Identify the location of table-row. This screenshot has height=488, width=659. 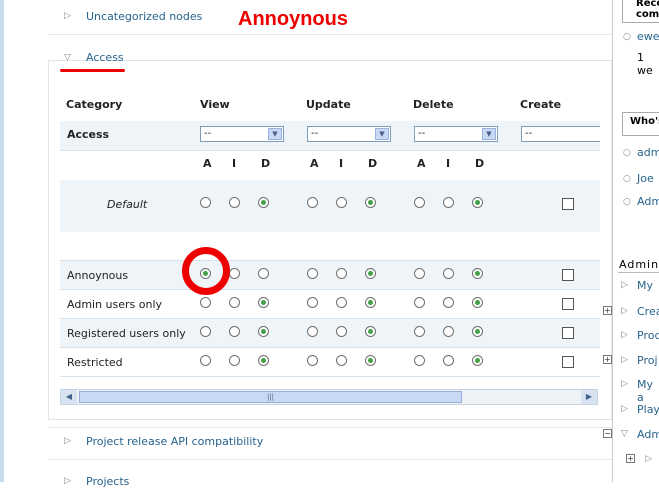
(330, 275).